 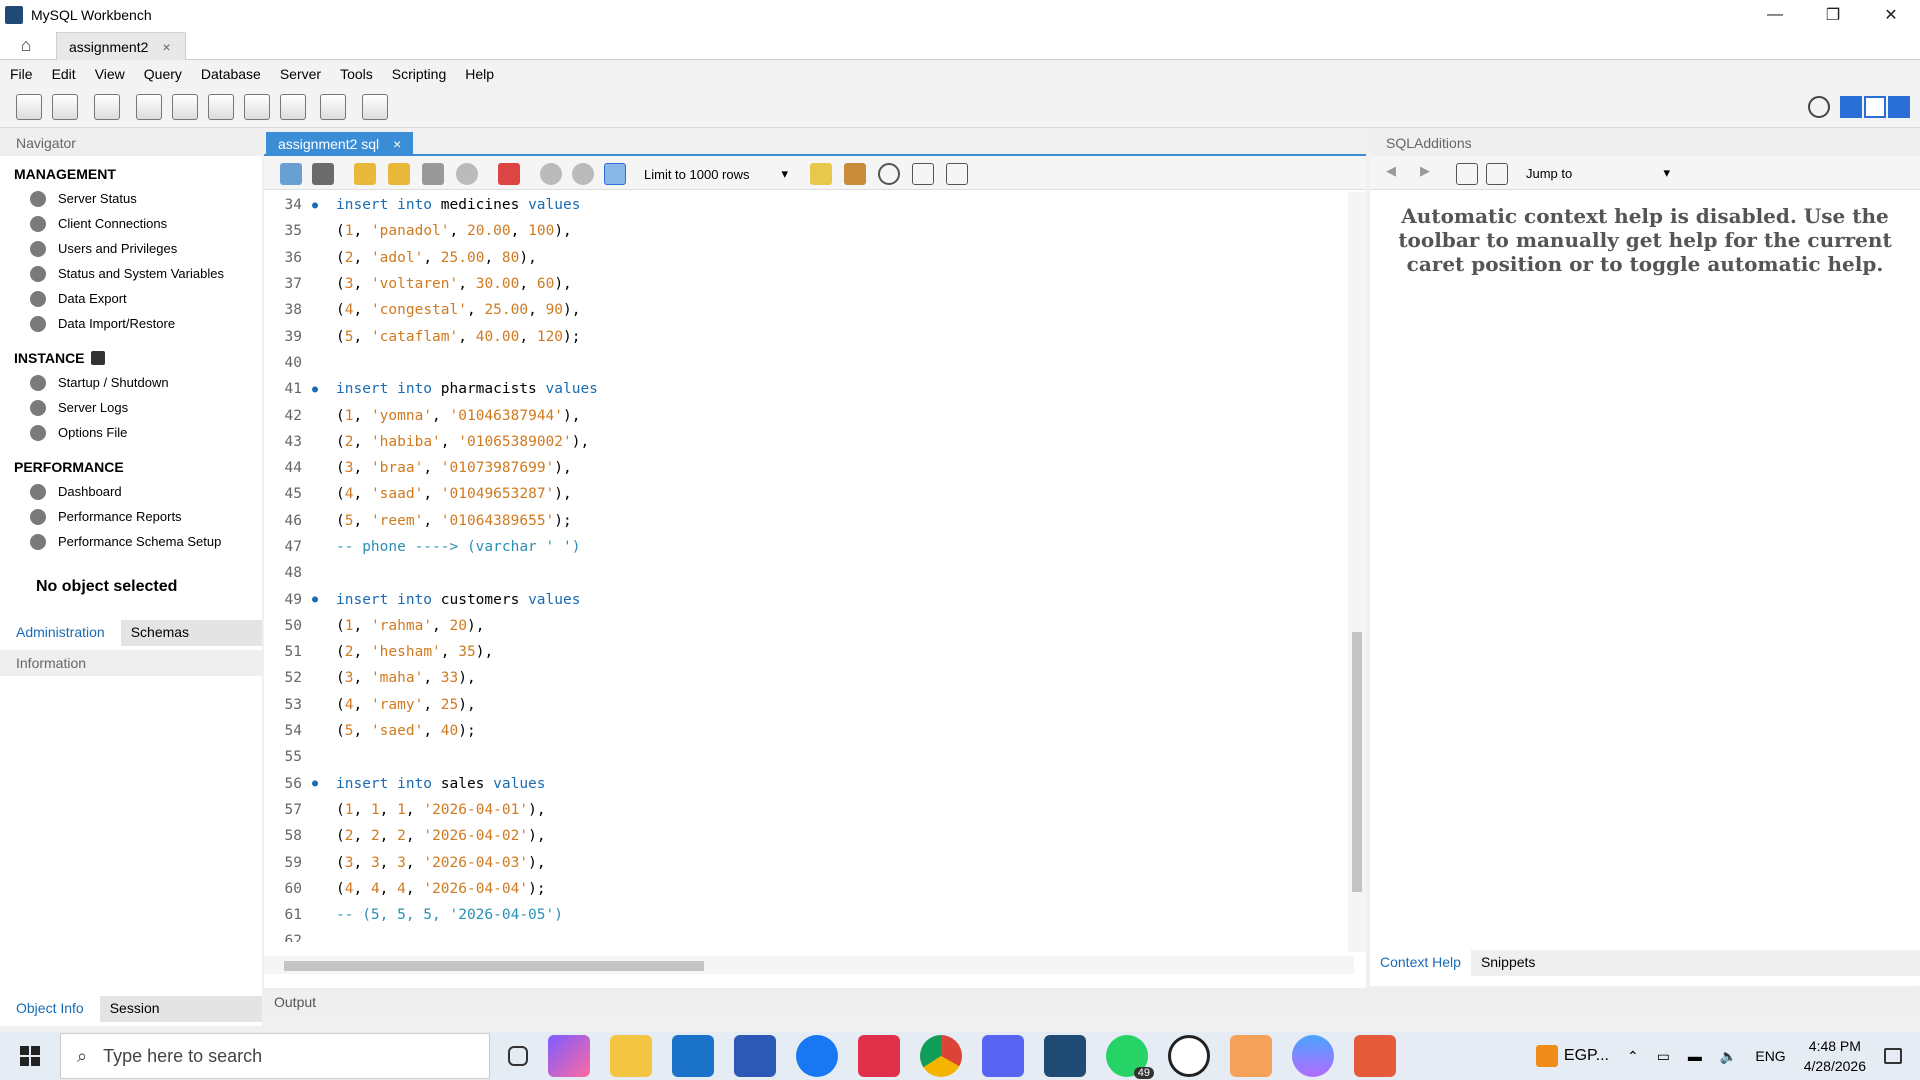 I want to click on connection-tab-close-icon: ×, so click(x=166, y=47).